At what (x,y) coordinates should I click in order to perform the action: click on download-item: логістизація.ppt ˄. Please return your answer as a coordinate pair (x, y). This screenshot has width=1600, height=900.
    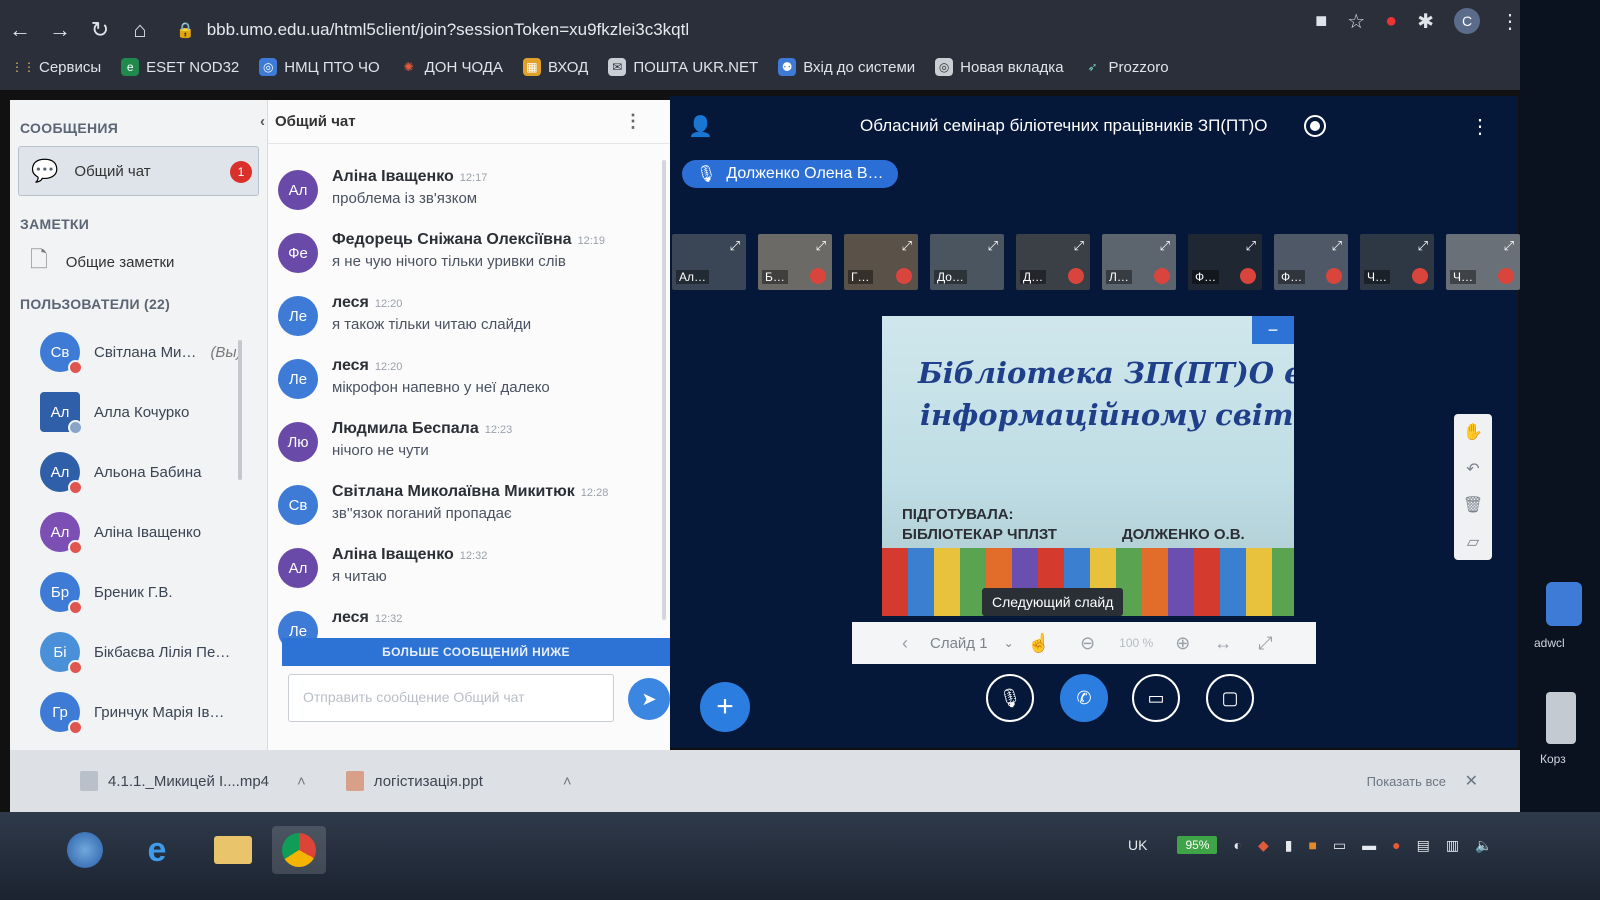
    Looking at the image, I should click on (458, 781).